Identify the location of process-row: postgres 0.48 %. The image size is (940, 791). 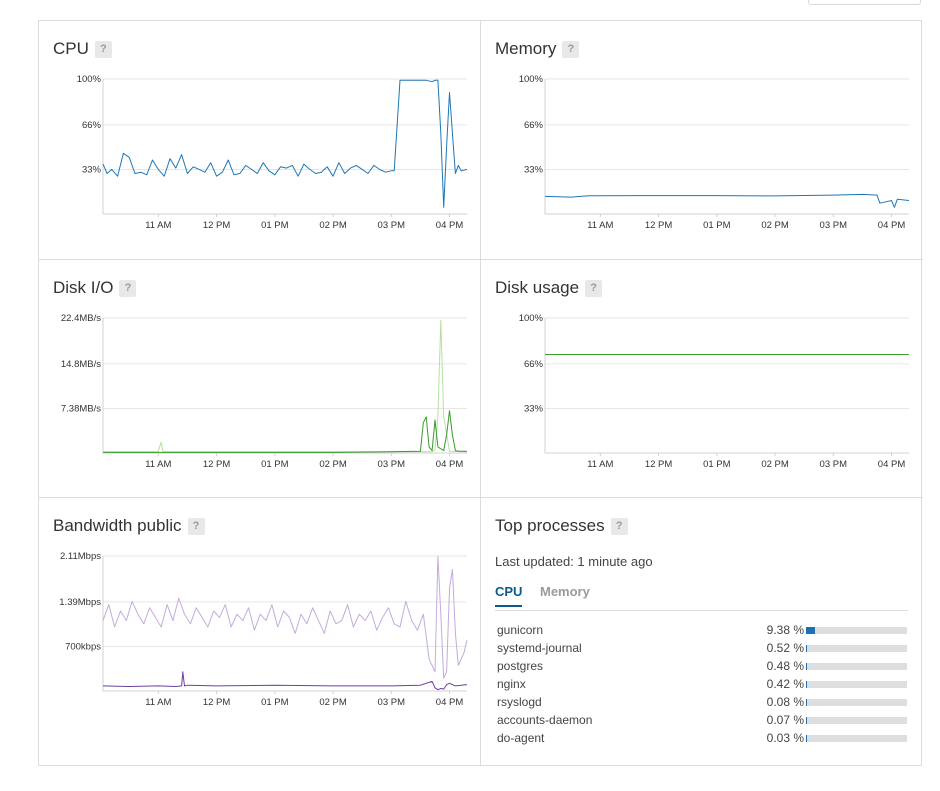
(702, 667).